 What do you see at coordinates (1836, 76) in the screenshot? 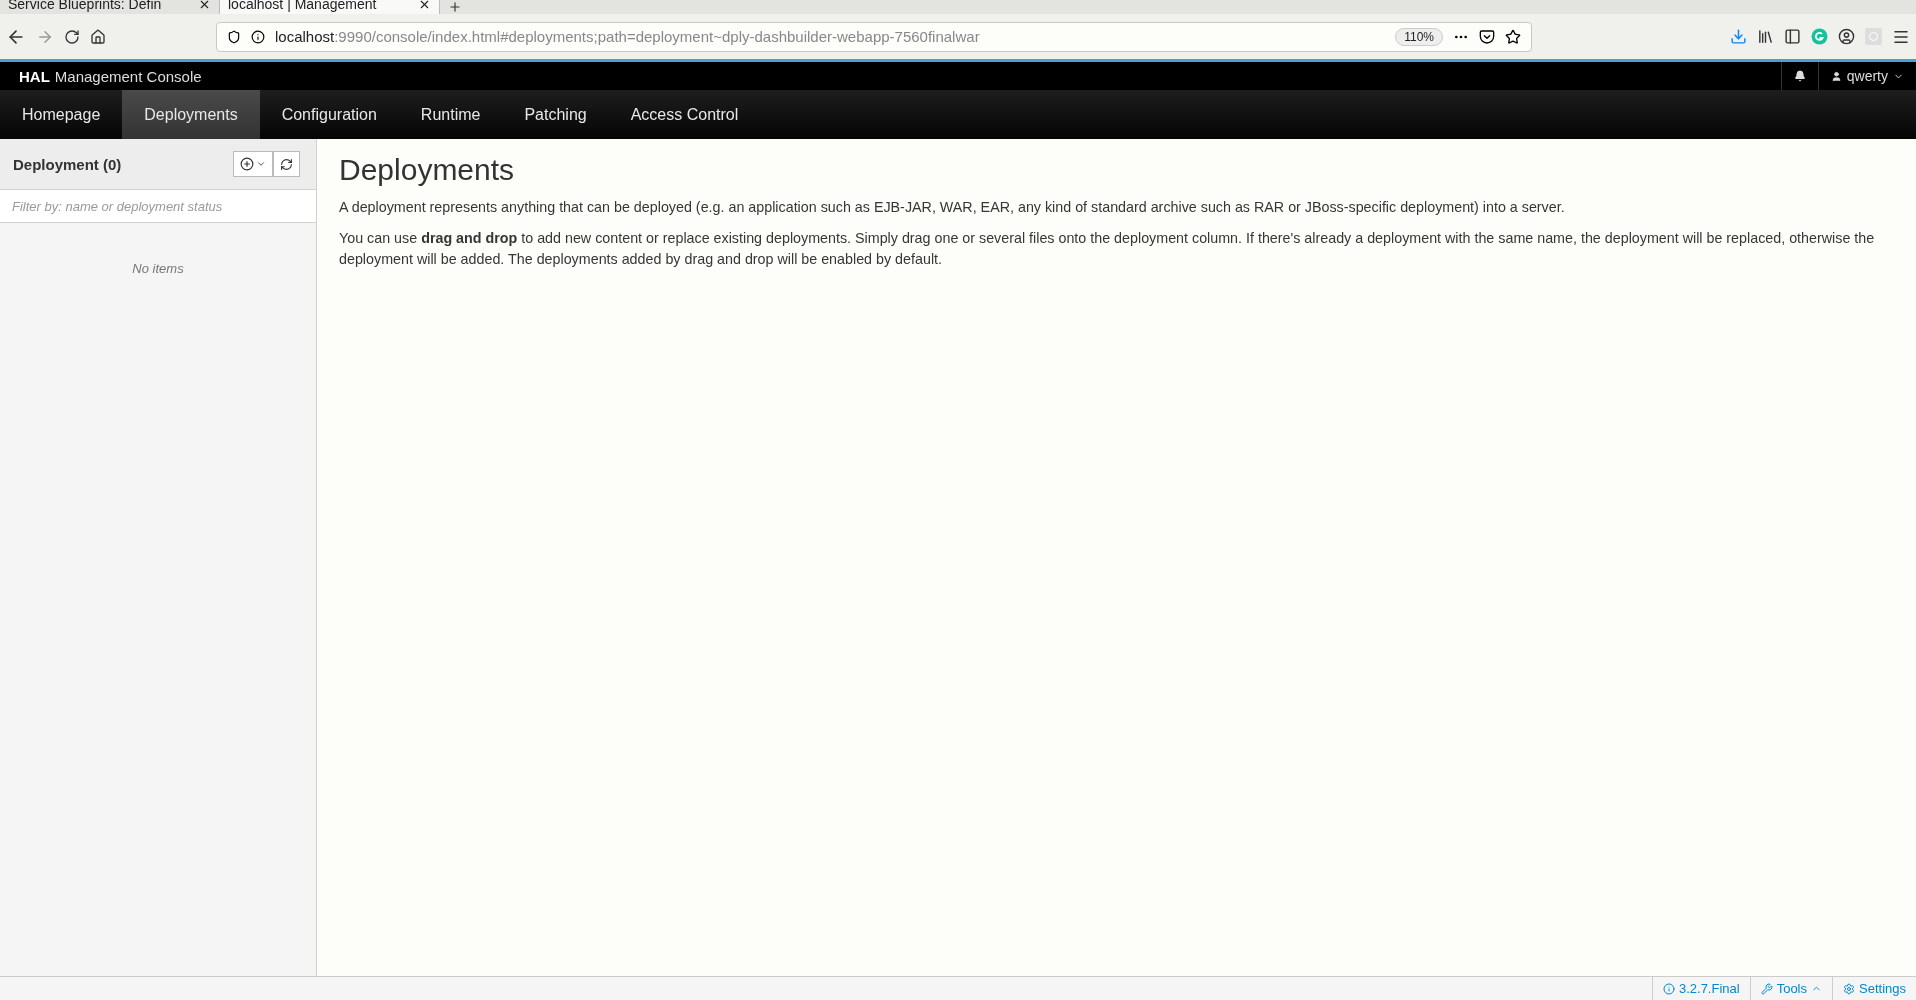
I see `user-icon` at bounding box center [1836, 76].